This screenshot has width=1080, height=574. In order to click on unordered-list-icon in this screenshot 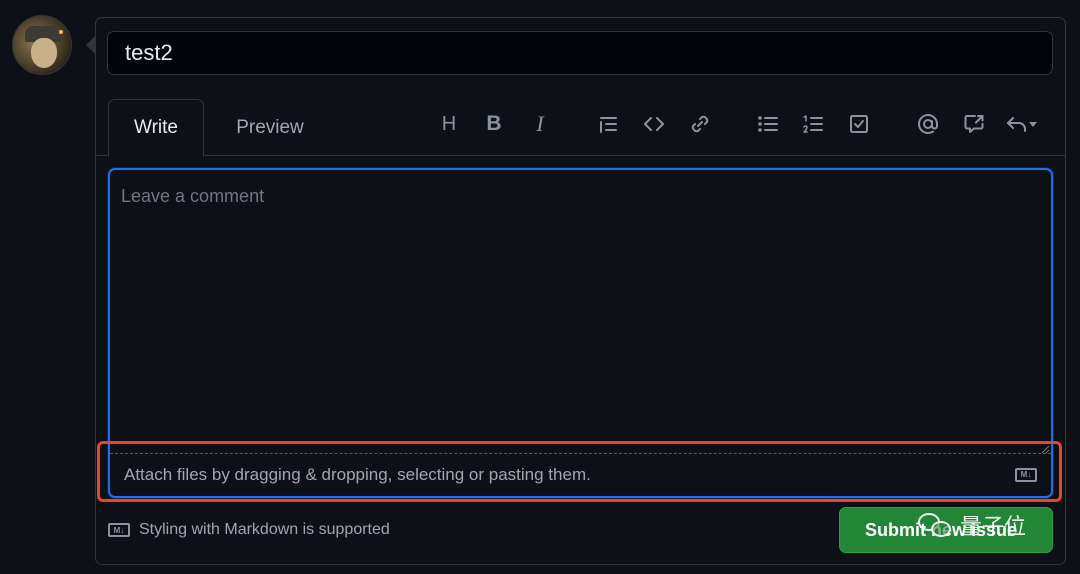, I will do `click(768, 124)`.